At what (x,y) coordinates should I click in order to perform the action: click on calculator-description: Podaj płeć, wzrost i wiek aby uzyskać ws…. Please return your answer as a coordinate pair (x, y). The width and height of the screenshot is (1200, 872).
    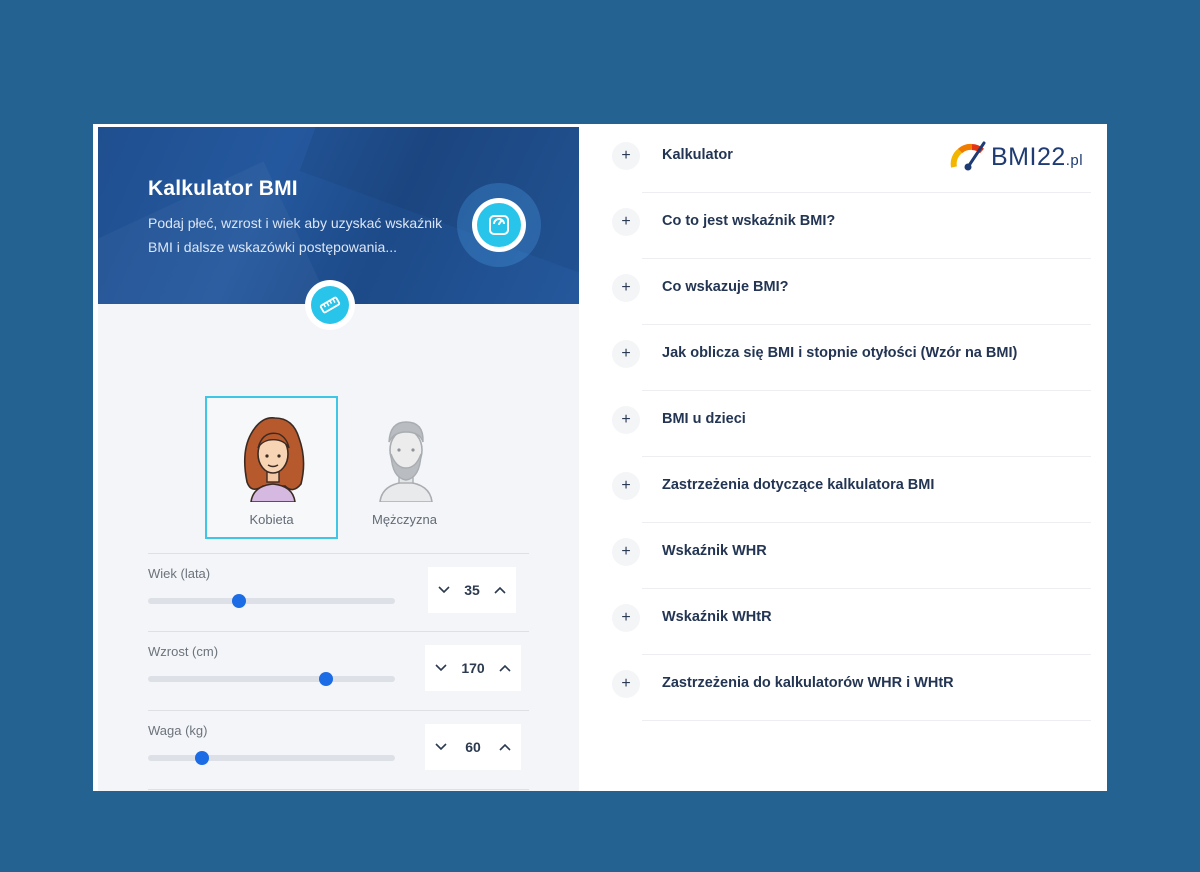
    Looking at the image, I should click on (295, 235).